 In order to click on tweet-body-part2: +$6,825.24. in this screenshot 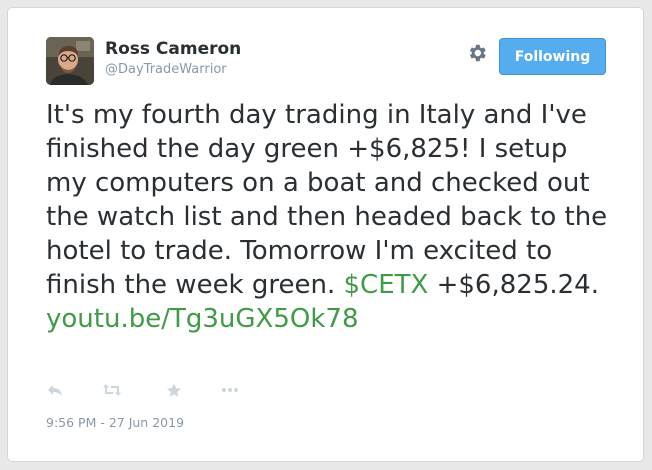, I will do `click(513, 285)`.